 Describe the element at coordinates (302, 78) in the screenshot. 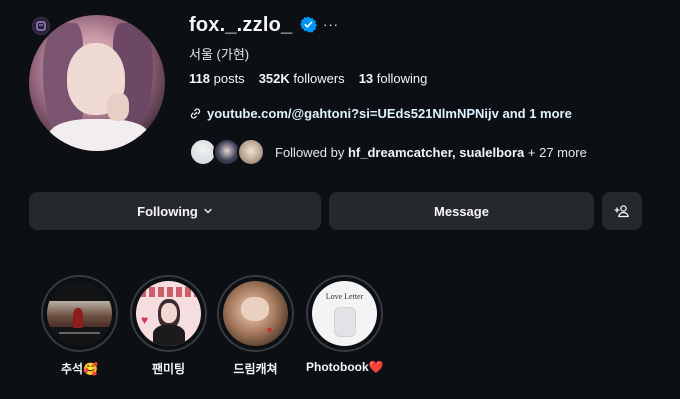

I see `followers-link: 352K followers` at that location.